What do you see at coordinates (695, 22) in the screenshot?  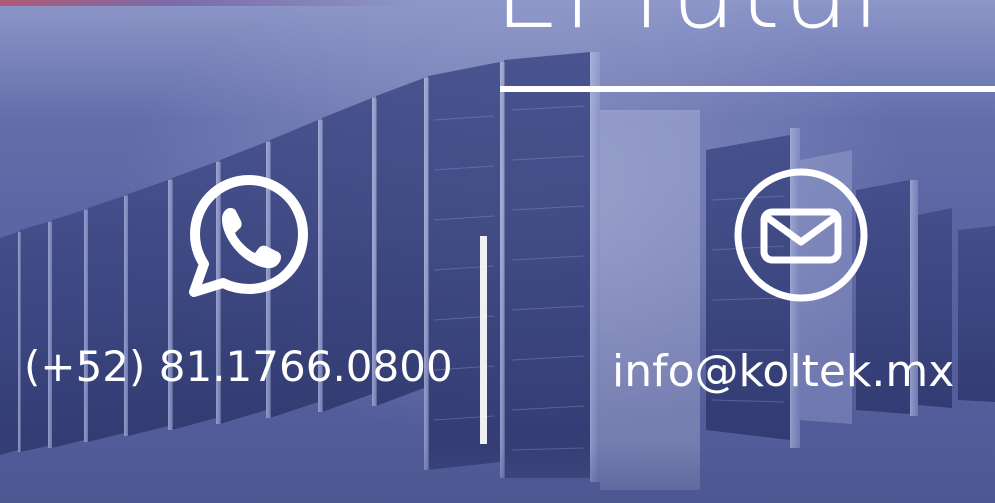 I see `headline: El futur` at bounding box center [695, 22].